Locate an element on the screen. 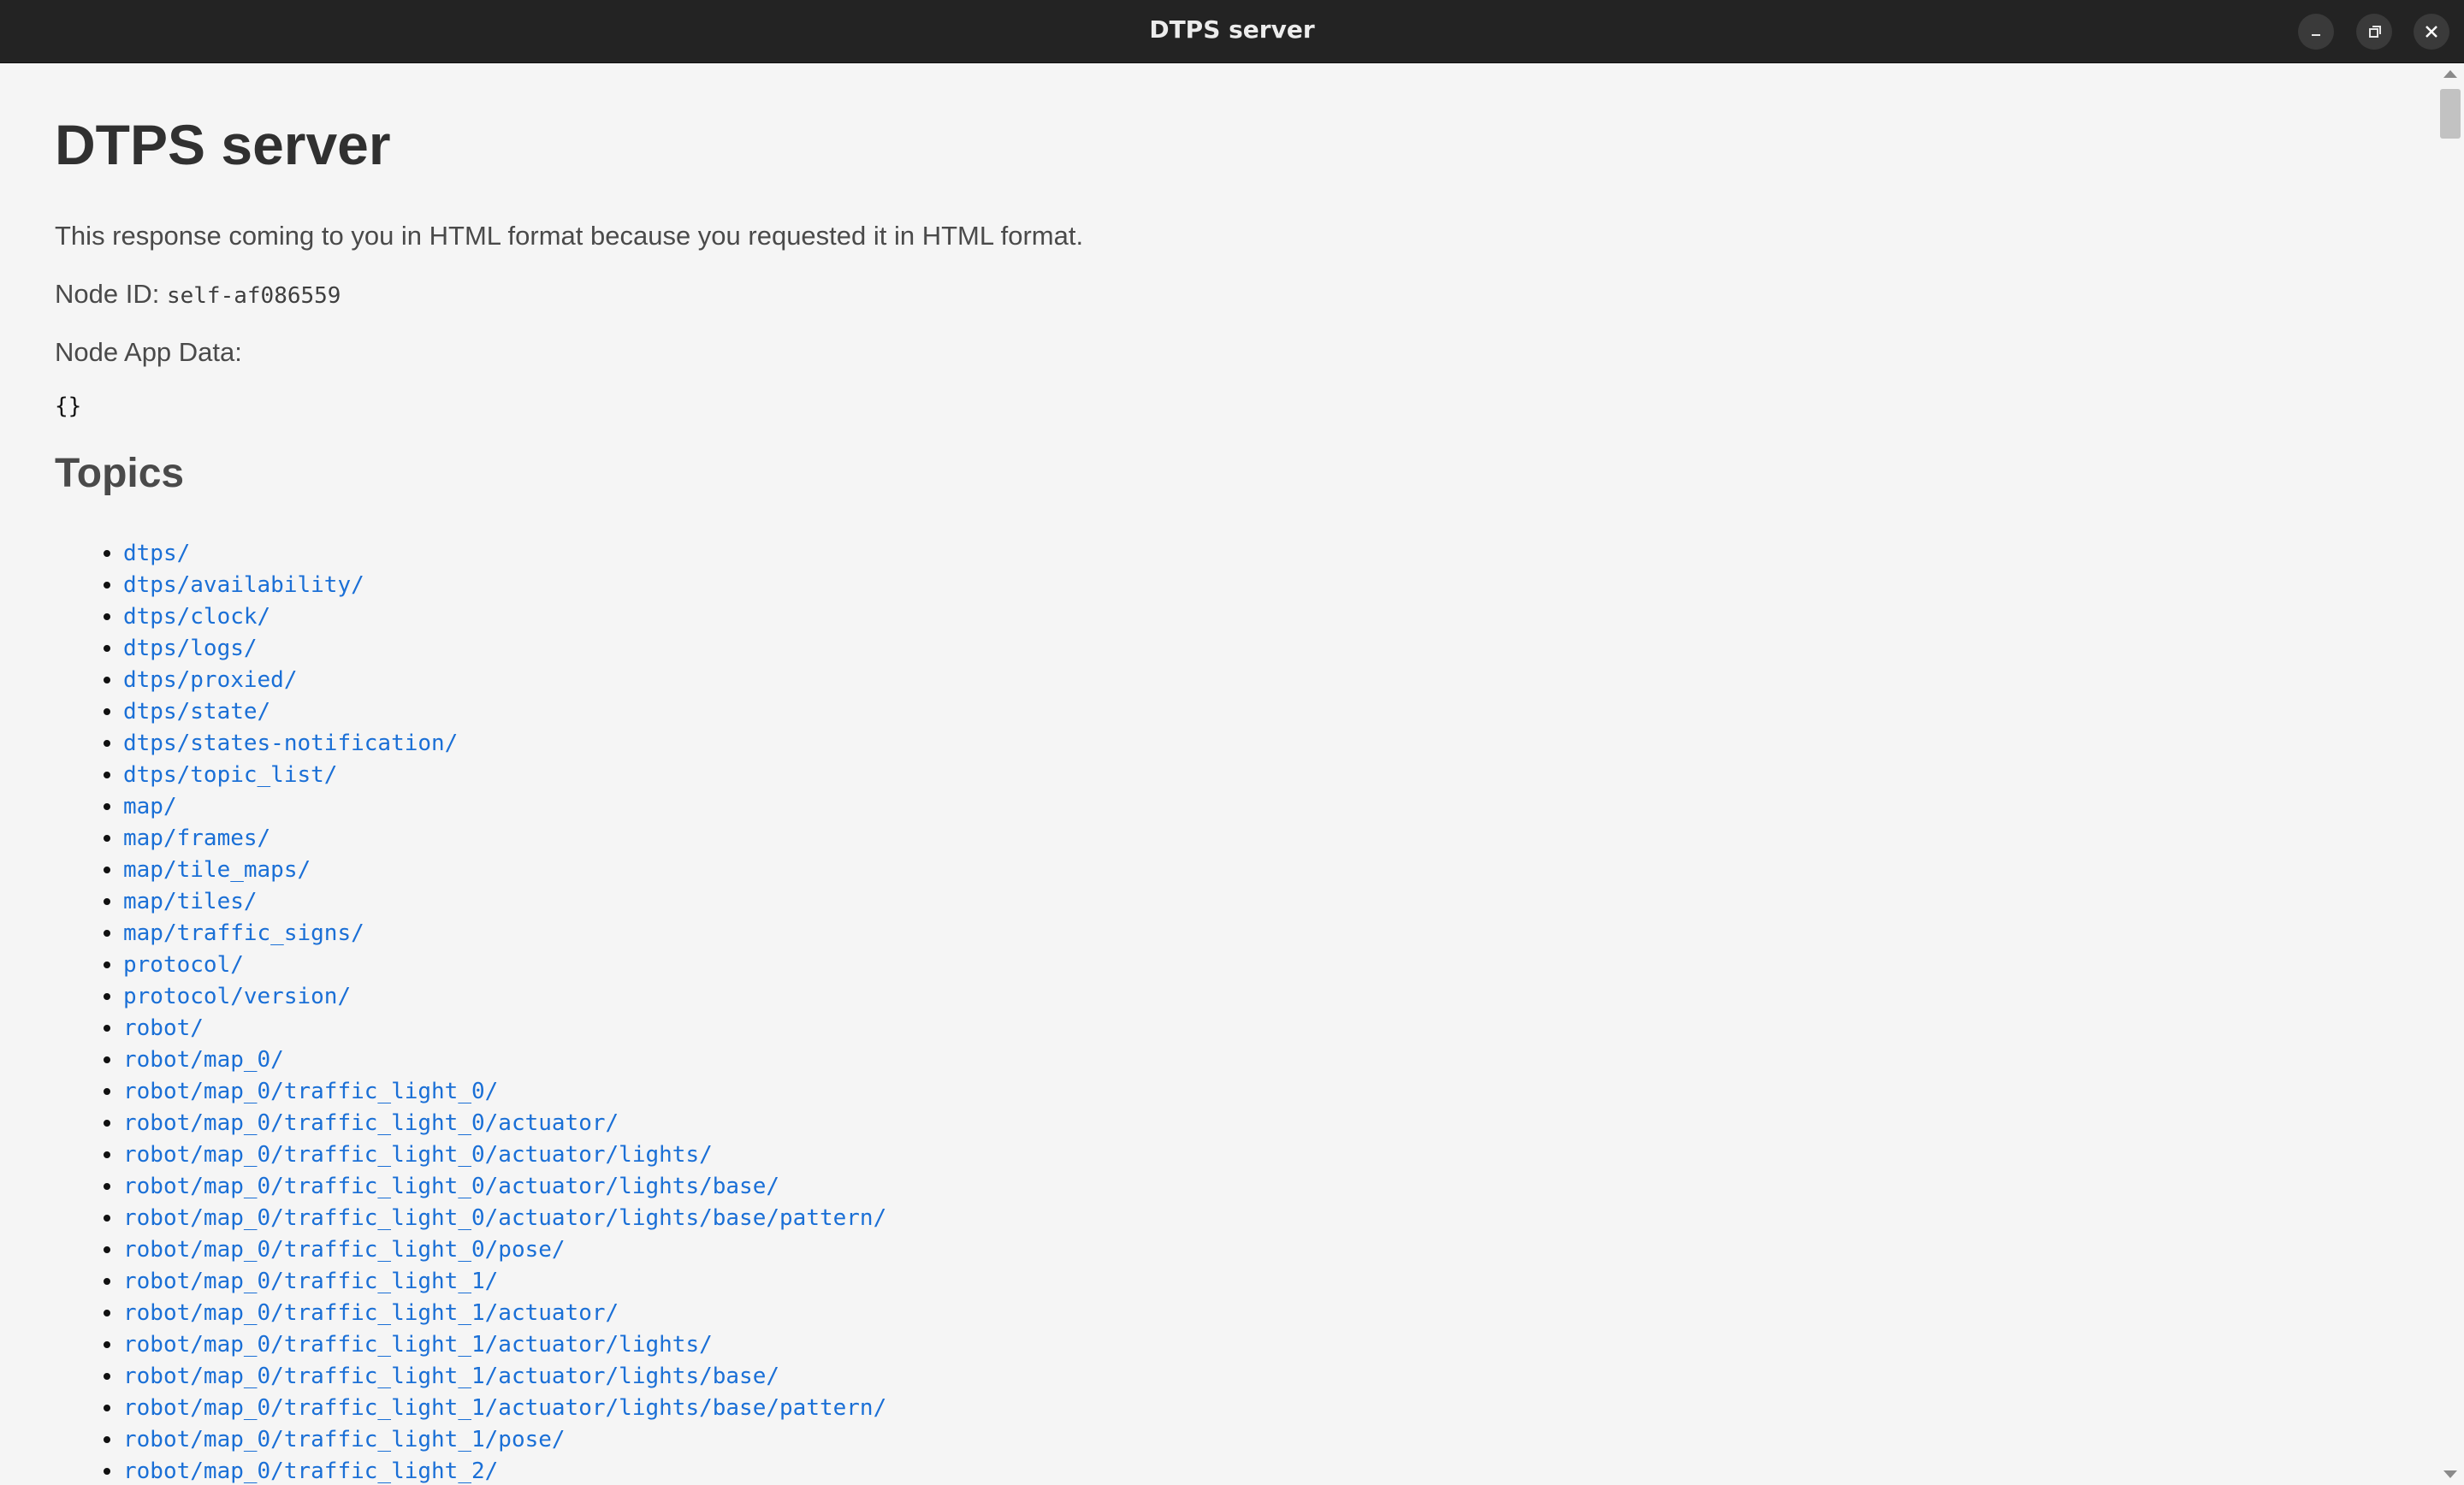  topic-link: map/tile_maps/ is located at coordinates (217, 870).